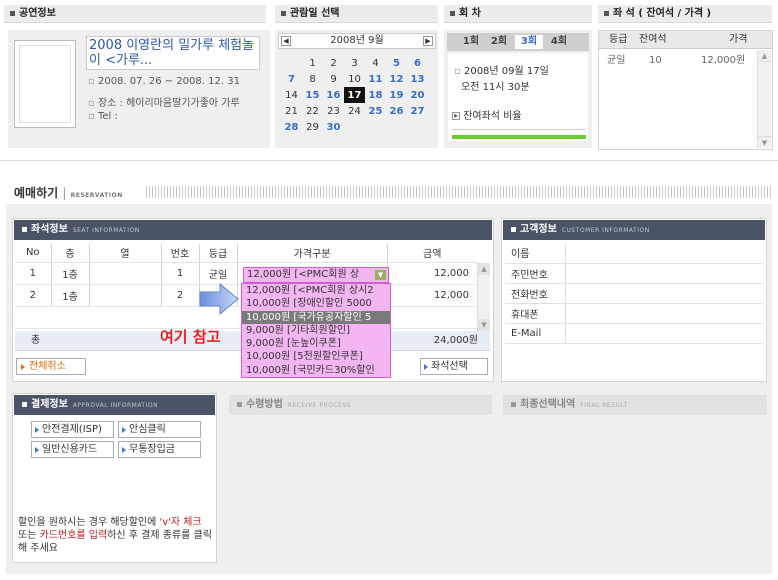 This screenshot has width=778, height=580. I want to click on calendar-day: 11, so click(375, 79).